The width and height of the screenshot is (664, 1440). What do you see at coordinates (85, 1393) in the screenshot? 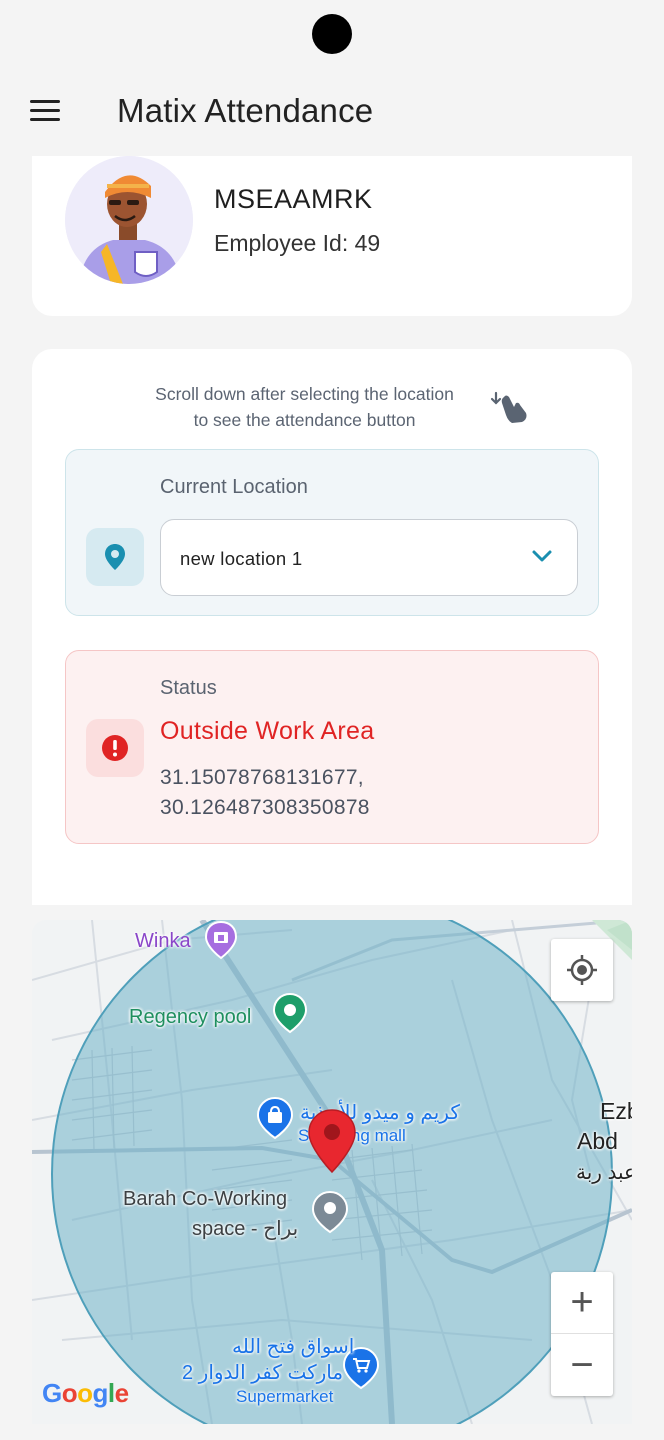
I see `google-logo: Google` at bounding box center [85, 1393].